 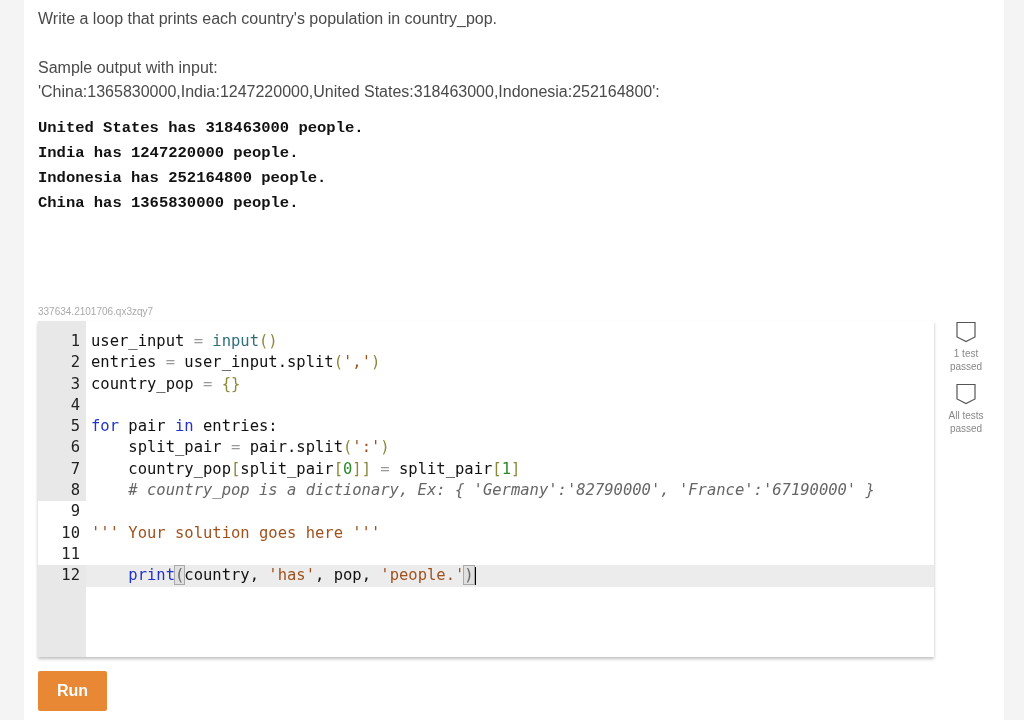 I want to click on line-number: 2, so click(x=62, y=363).